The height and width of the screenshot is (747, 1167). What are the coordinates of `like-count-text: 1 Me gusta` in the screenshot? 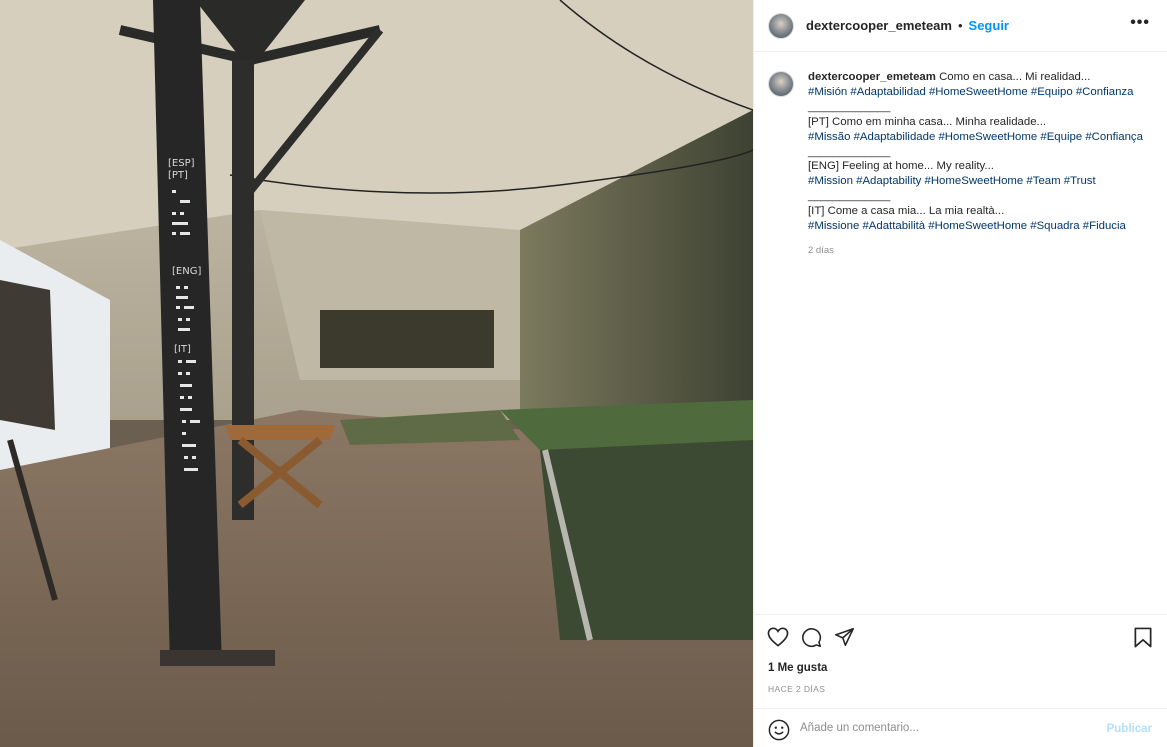 It's located at (797, 668).